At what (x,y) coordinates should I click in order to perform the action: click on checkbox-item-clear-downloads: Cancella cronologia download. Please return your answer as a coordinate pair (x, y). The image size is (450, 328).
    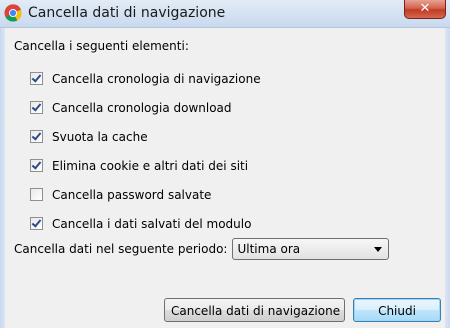
    Looking at the image, I should click on (145, 107).